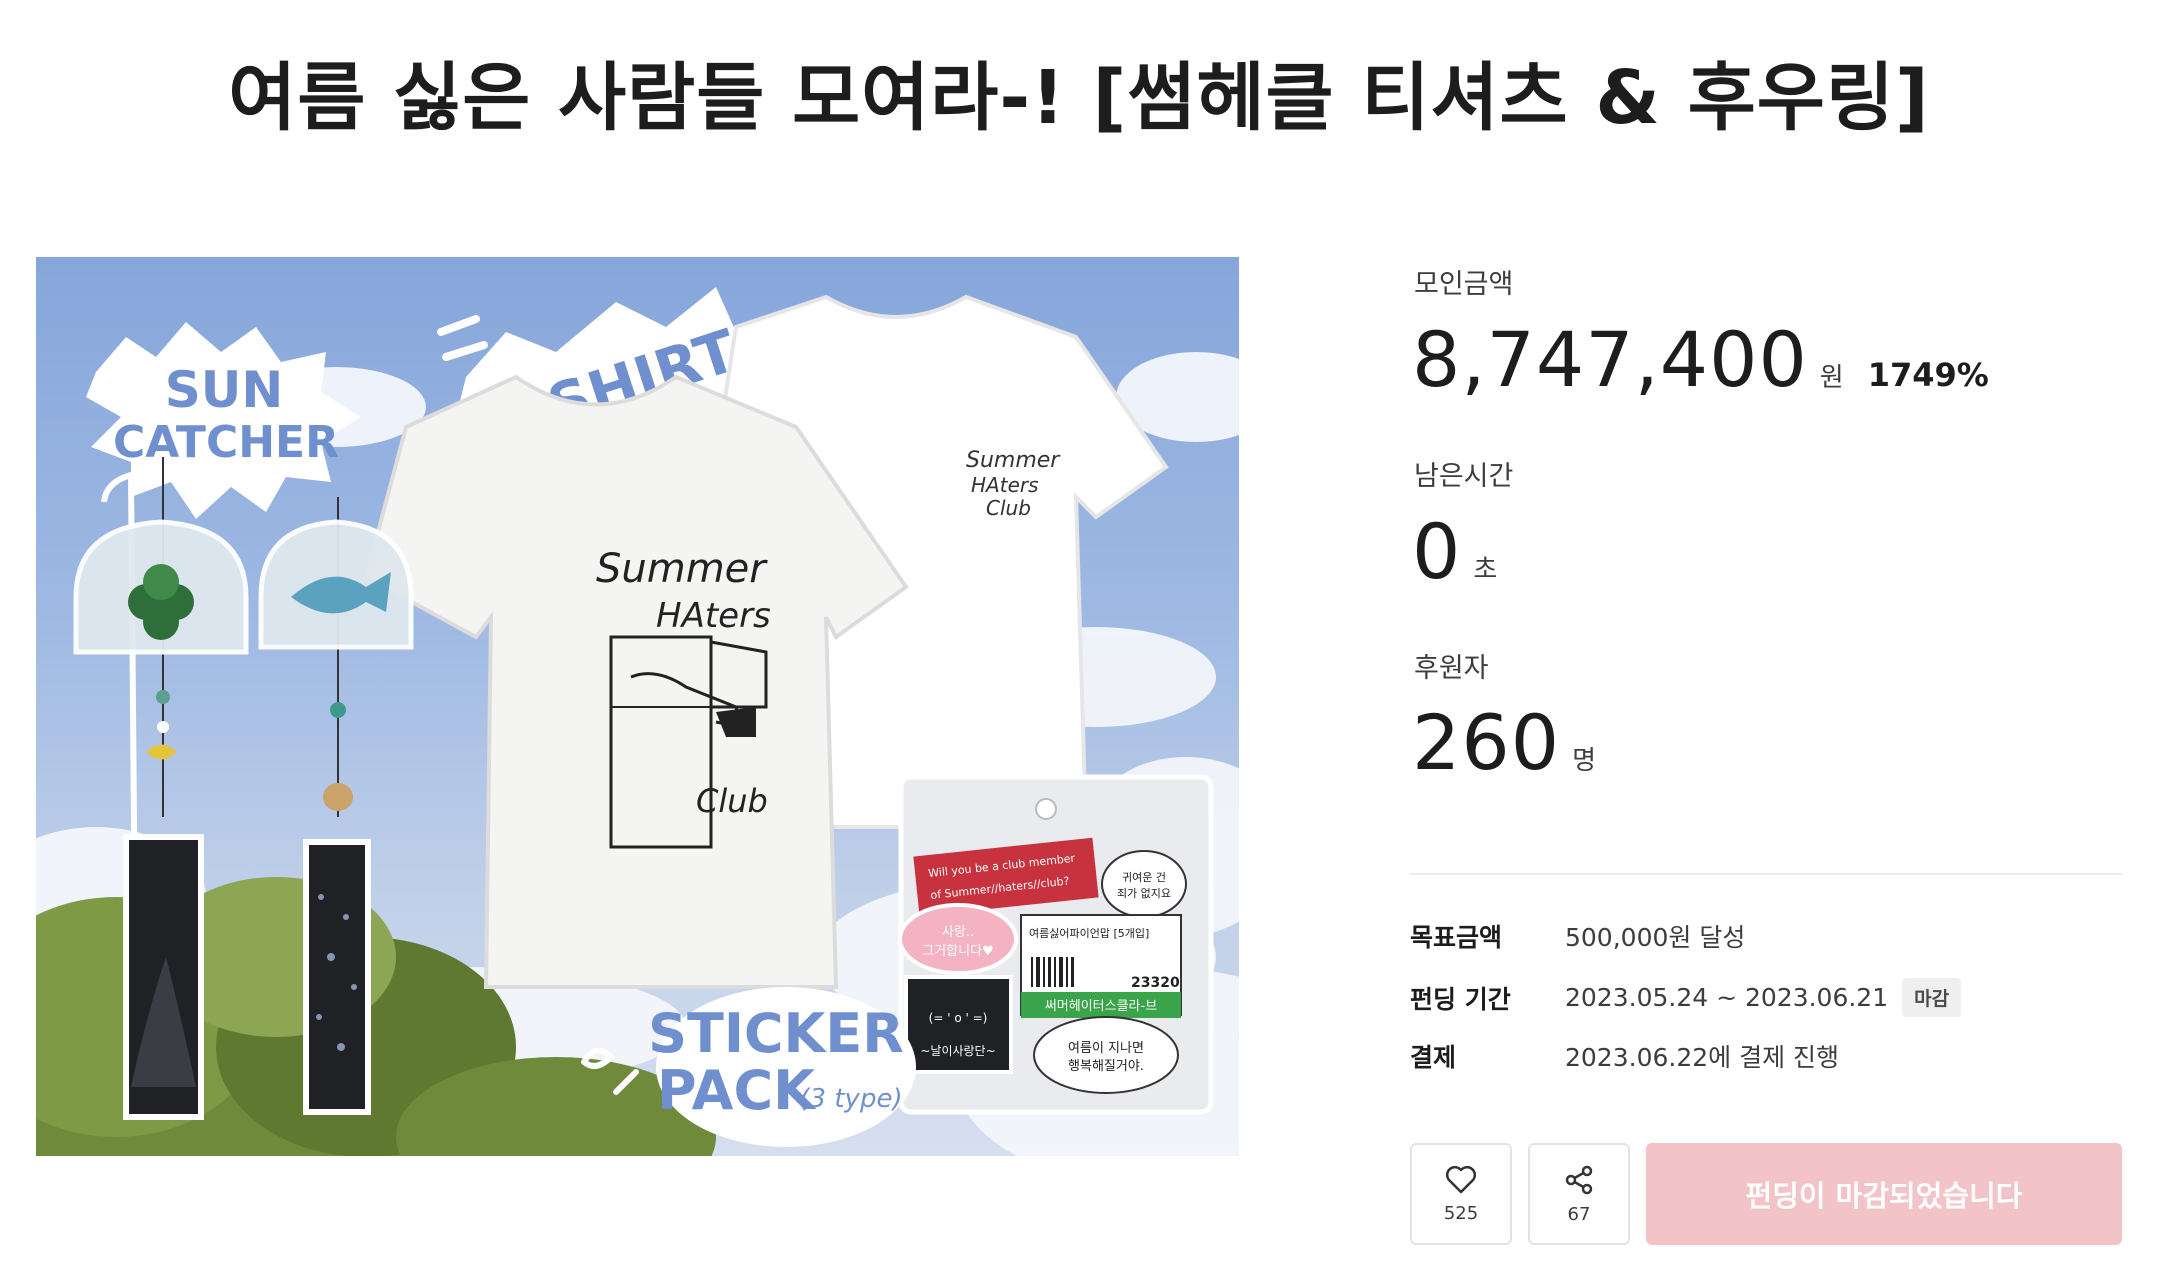 Image resolution: width=2158 pixels, height=1284 pixels. What do you see at coordinates (1932, 997) in the screenshot?
I see `closed-badge: 마감` at bounding box center [1932, 997].